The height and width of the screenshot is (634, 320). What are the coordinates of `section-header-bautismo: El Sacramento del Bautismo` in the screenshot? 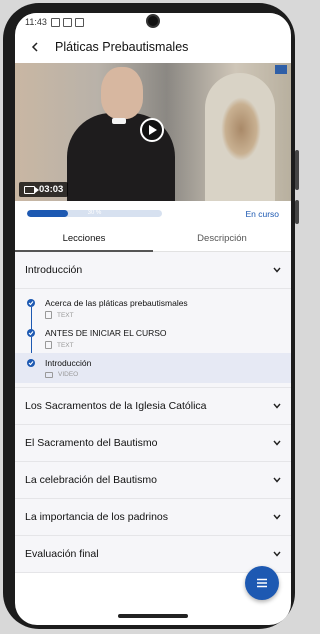 It's located at (153, 443).